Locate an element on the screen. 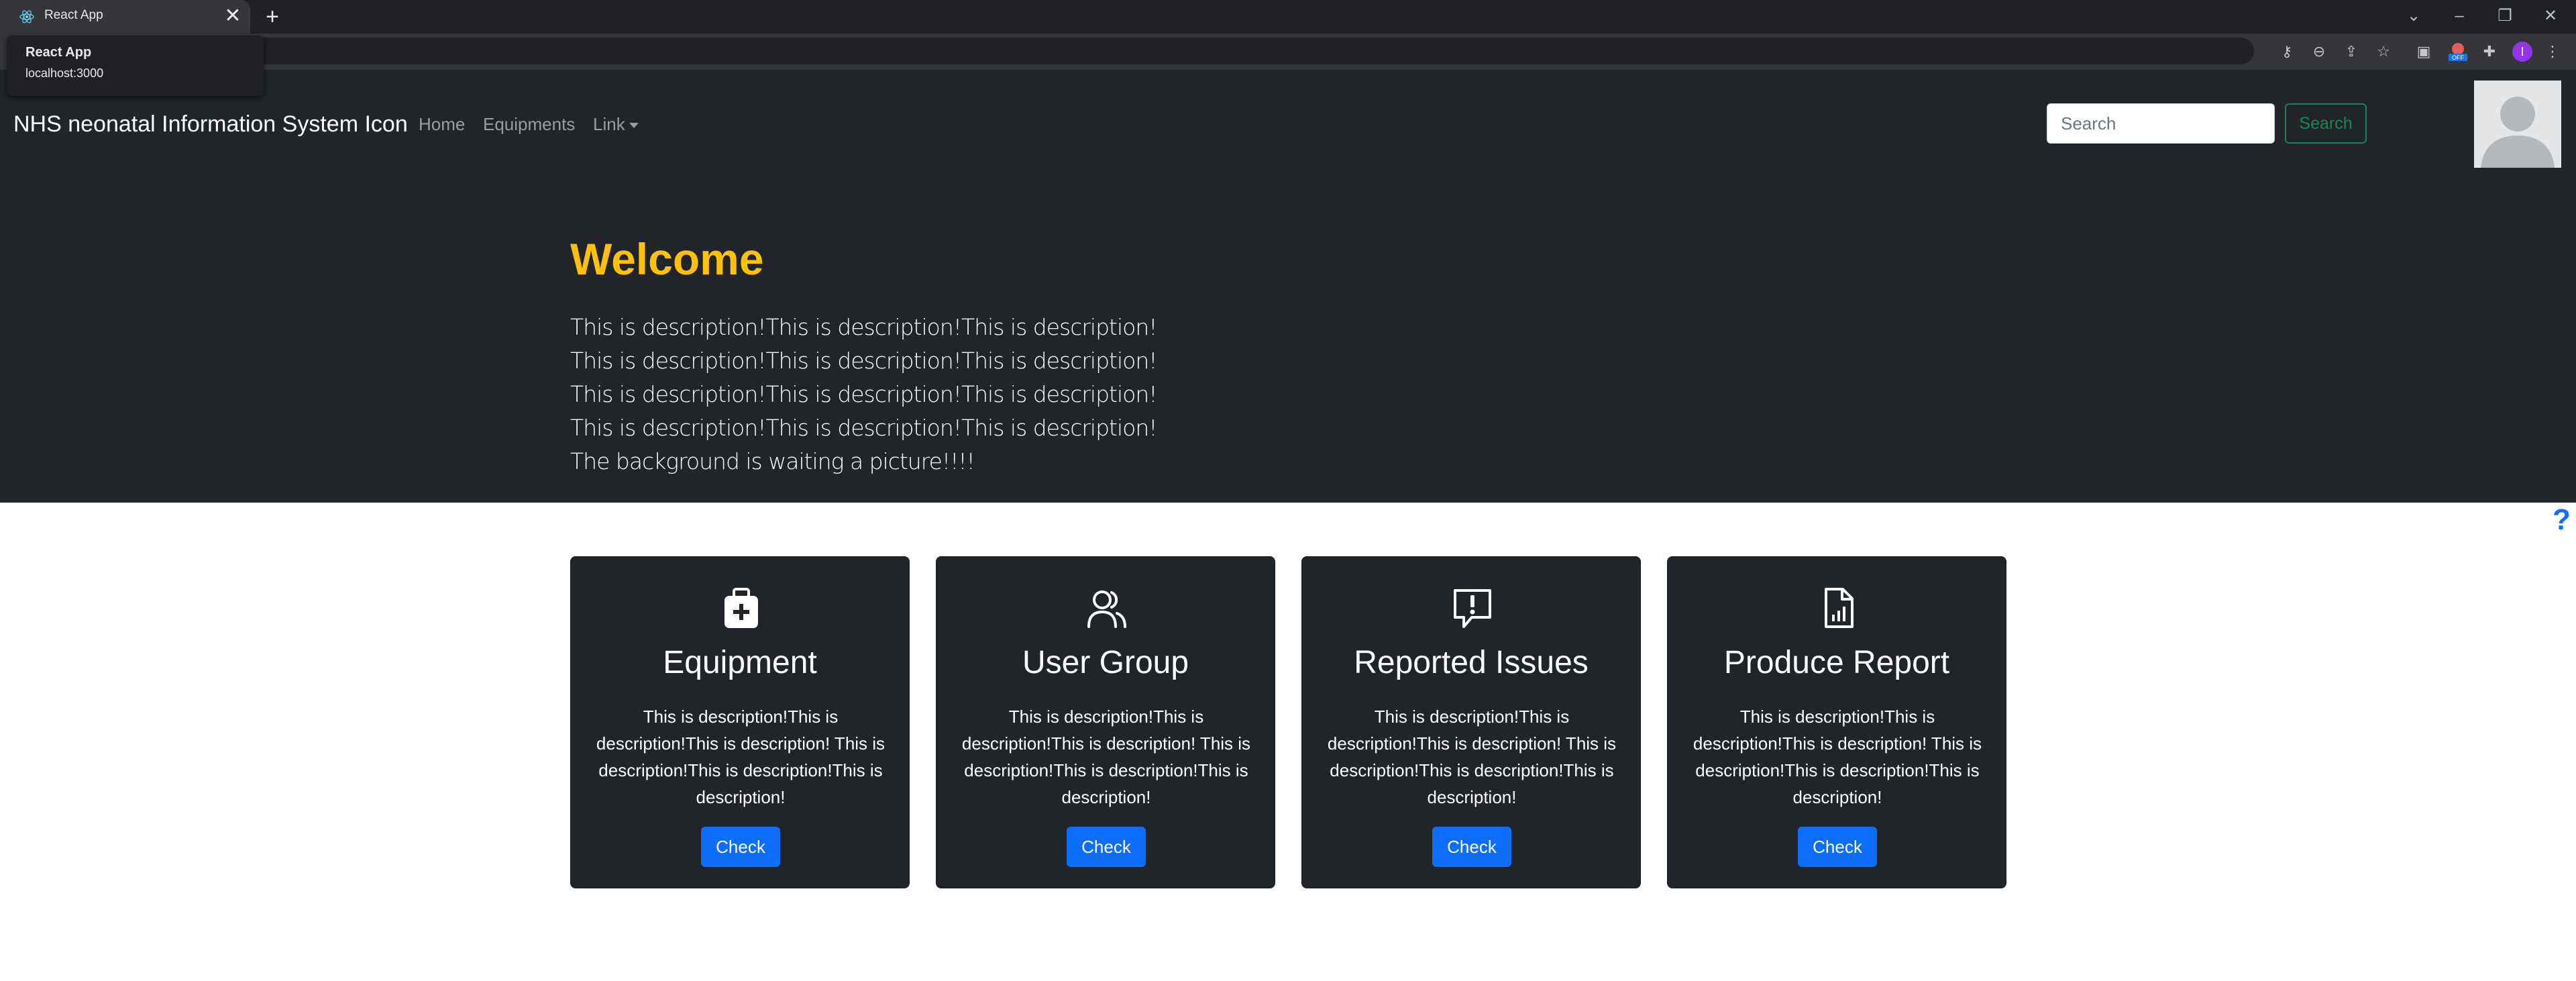 Image resolution: width=2576 pixels, height=981 pixels. profile-avatar: I is located at coordinates (2522, 52).